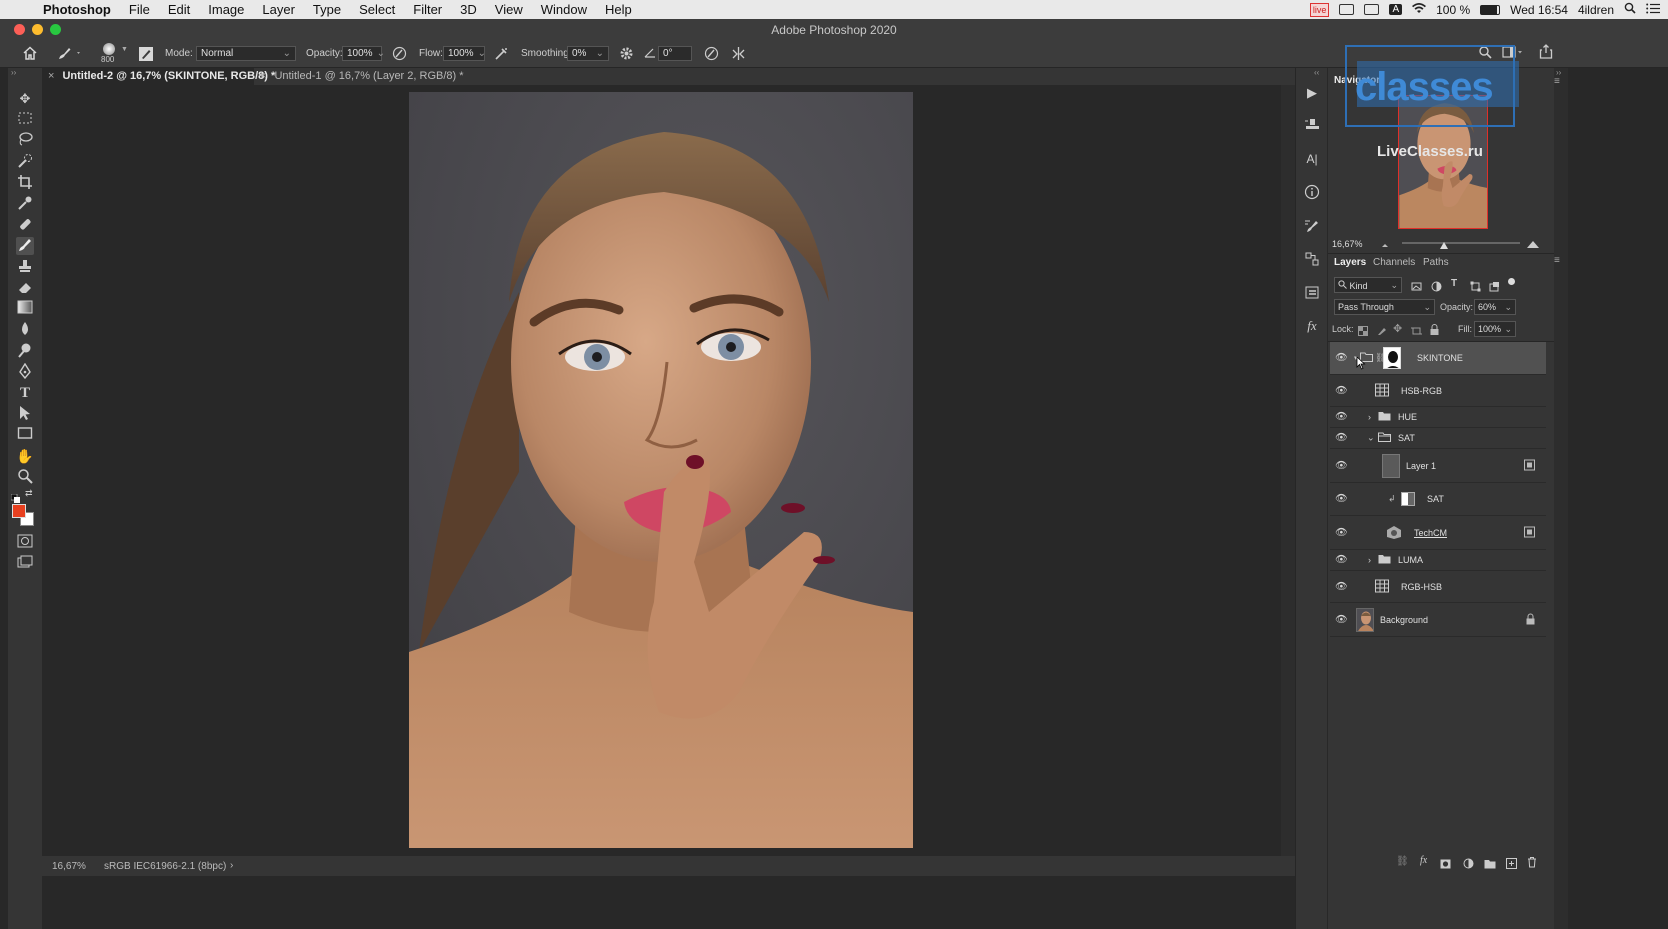 This screenshot has width=1668, height=929. I want to click on layer-thumbnail, so click(1391, 465).